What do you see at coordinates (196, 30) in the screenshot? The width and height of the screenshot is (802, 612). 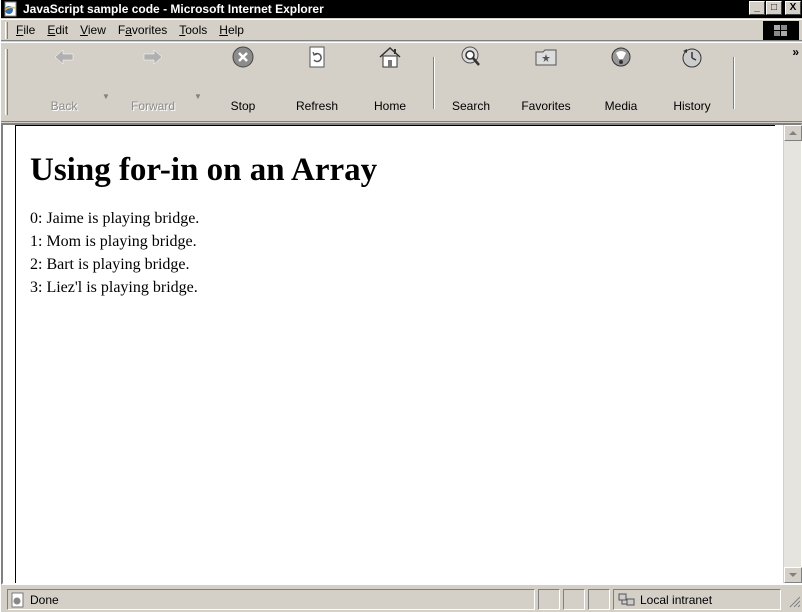 I see `menu-tools-rest: ools` at bounding box center [196, 30].